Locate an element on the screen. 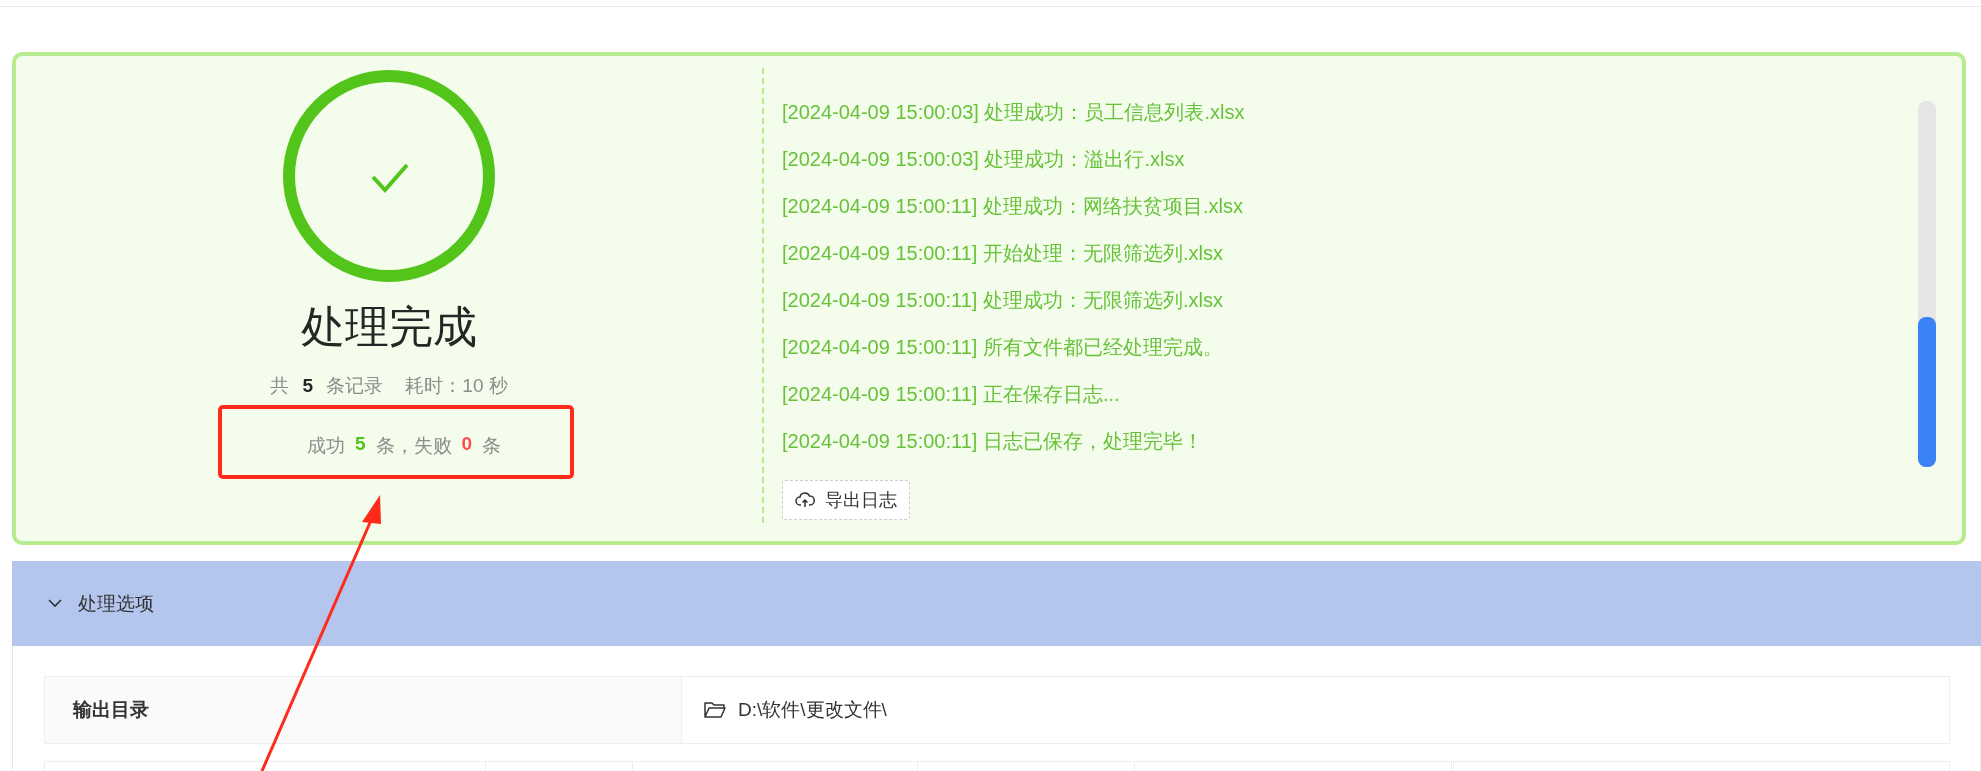  count-value: 0 is located at coordinates (467, 444).